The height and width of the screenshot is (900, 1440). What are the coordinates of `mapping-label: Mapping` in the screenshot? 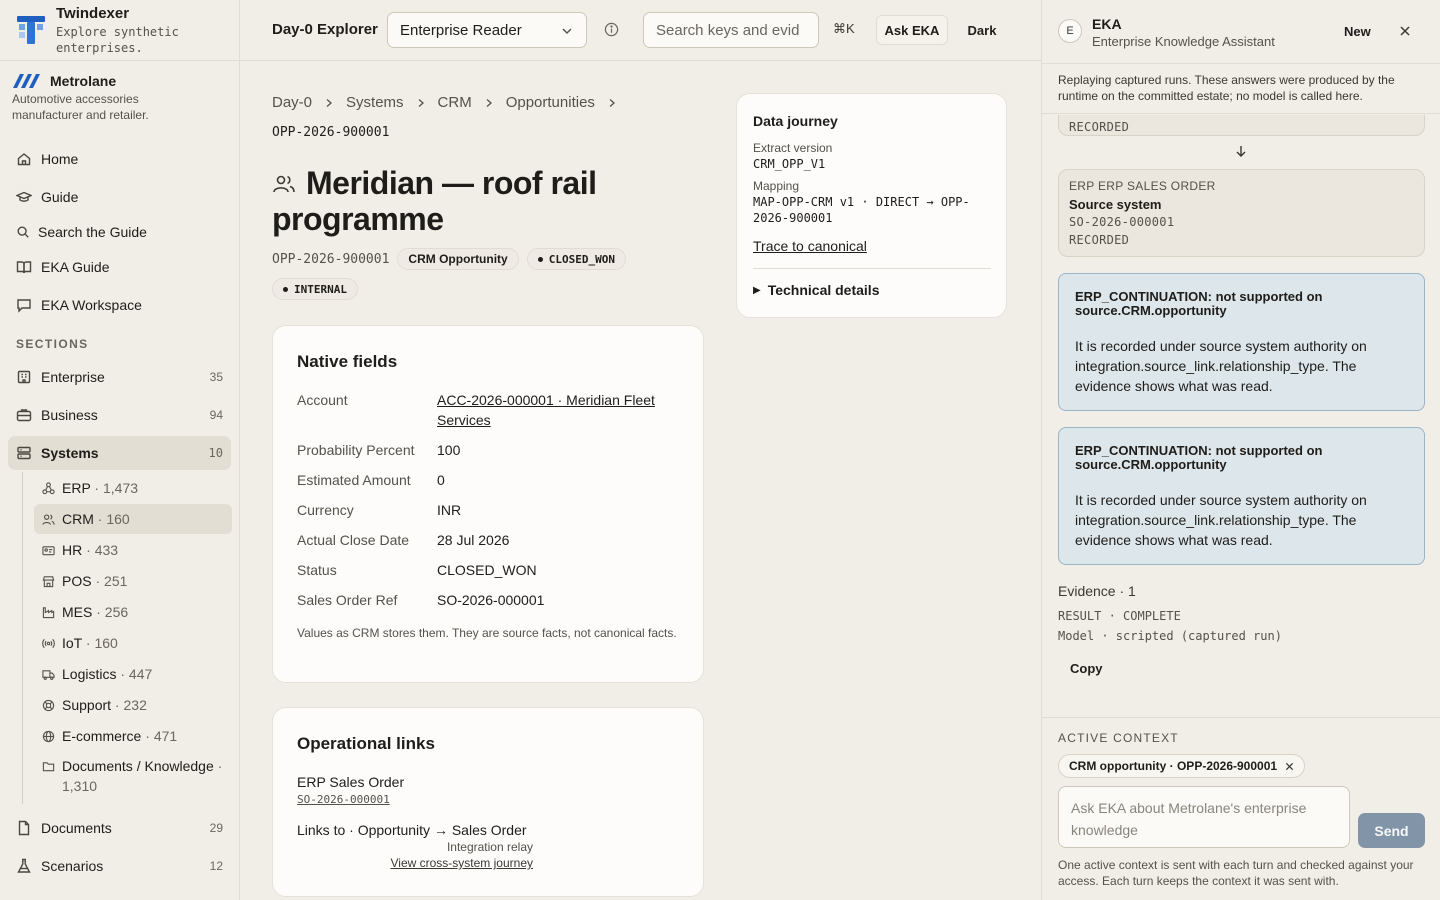 It's located at (776, 186).